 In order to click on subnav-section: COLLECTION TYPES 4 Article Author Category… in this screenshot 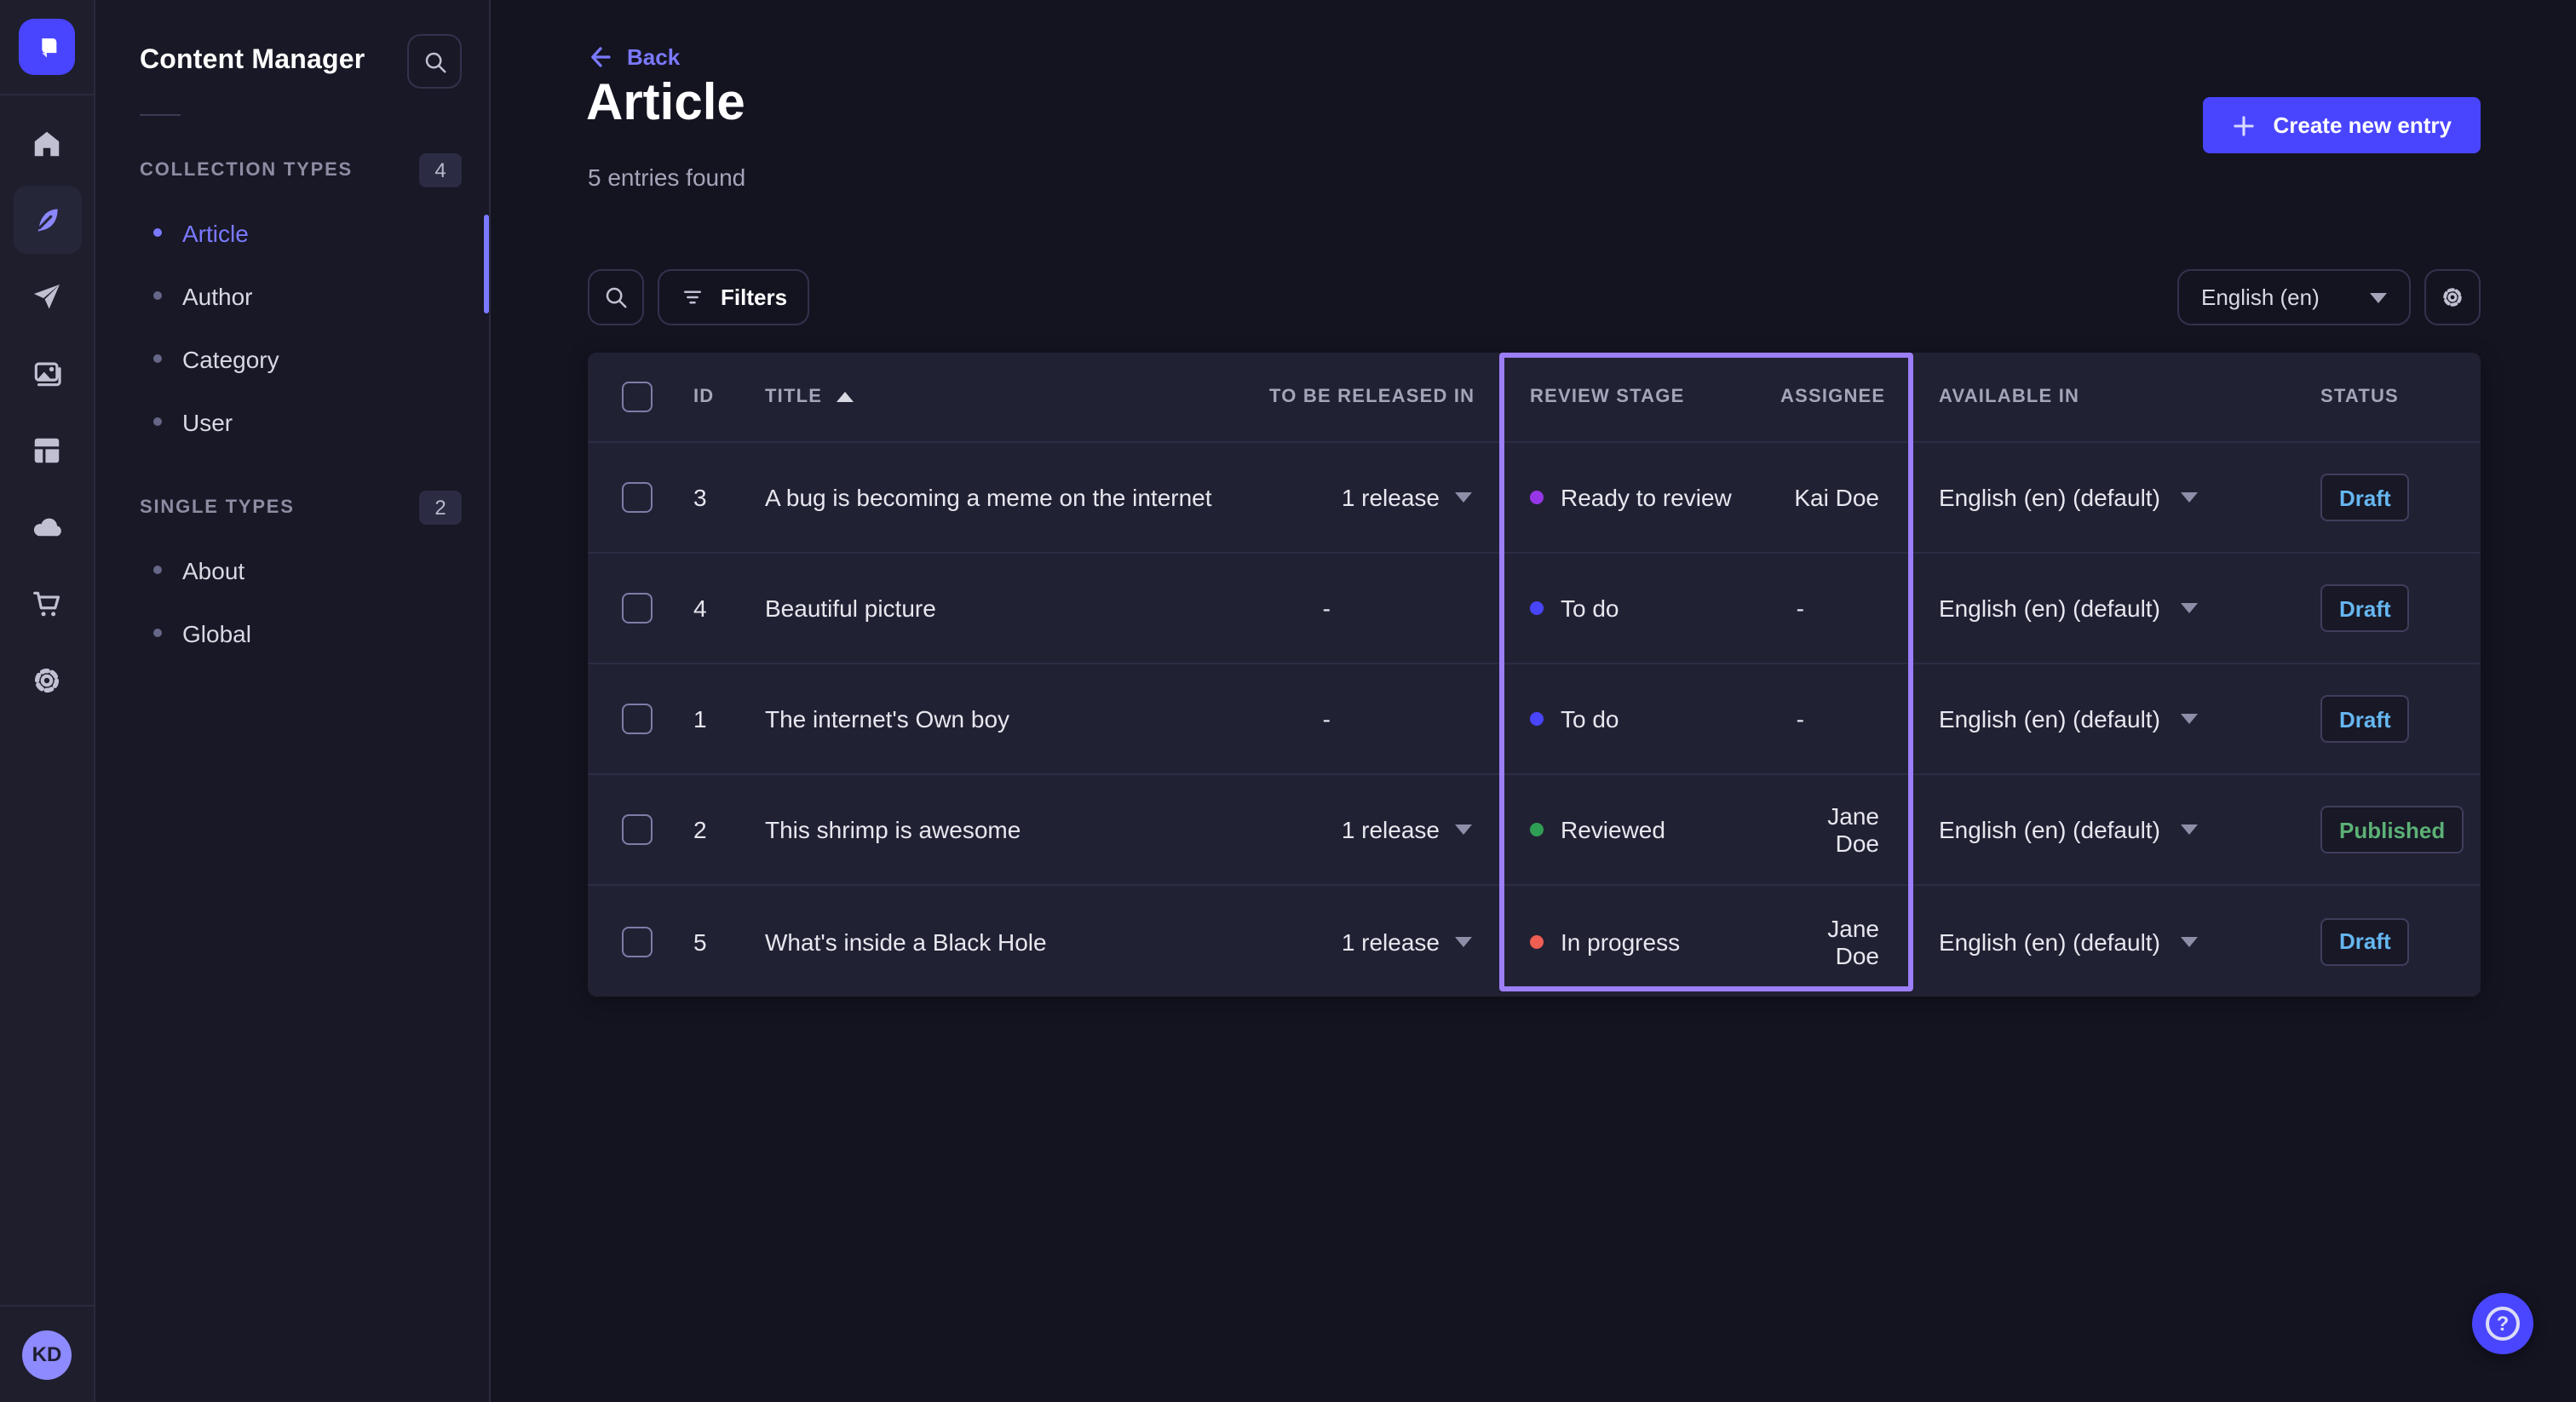, I will do `click(292, 301)`.